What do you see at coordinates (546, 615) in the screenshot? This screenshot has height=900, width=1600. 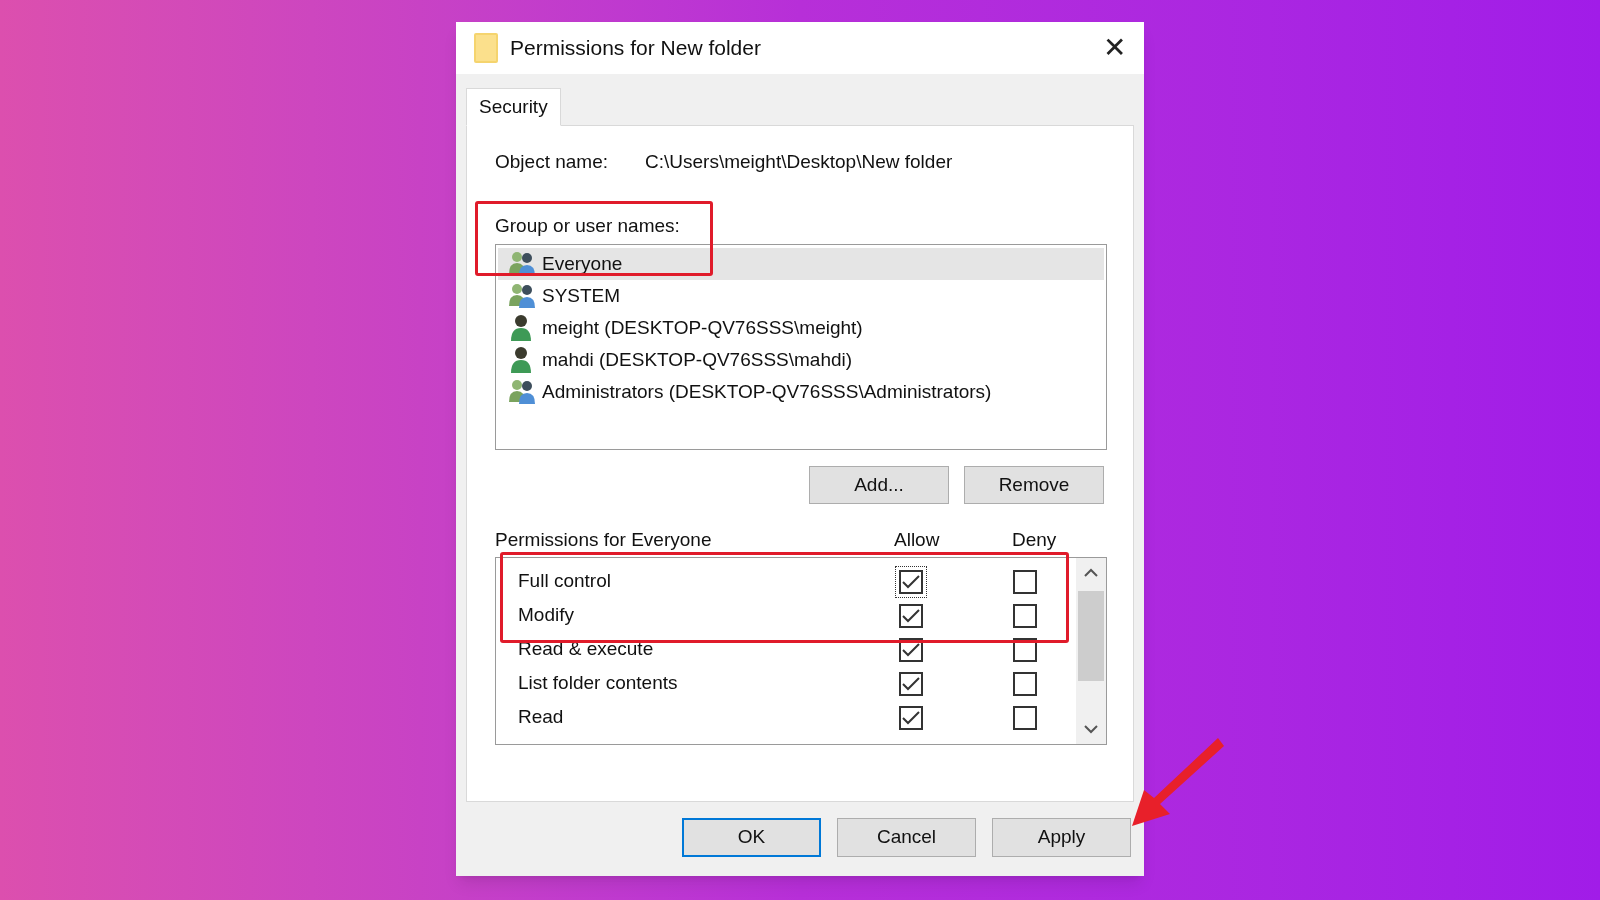 I see `permission-name: Modify` at bounding box center [546, 615].